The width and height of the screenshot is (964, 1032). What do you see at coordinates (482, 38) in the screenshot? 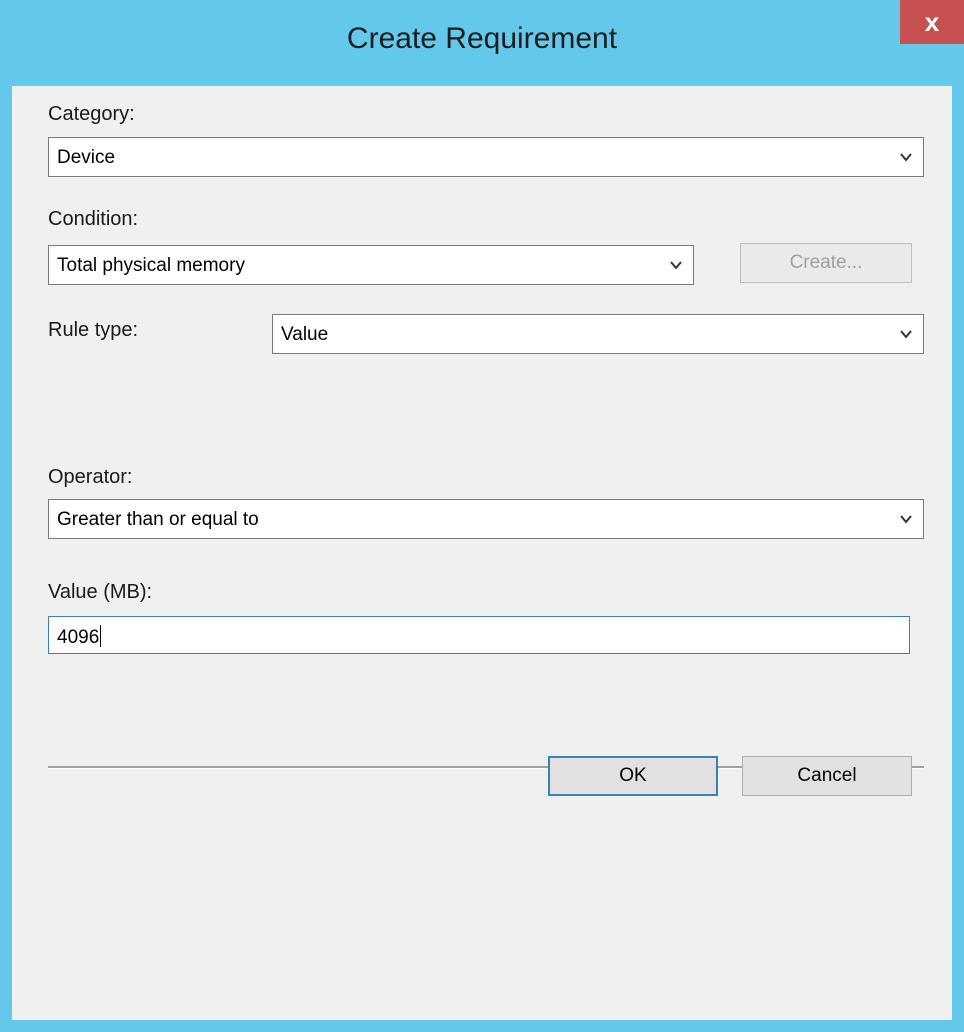
I see `dialog-title: Create Requirement` at bounding box center [482, 38].